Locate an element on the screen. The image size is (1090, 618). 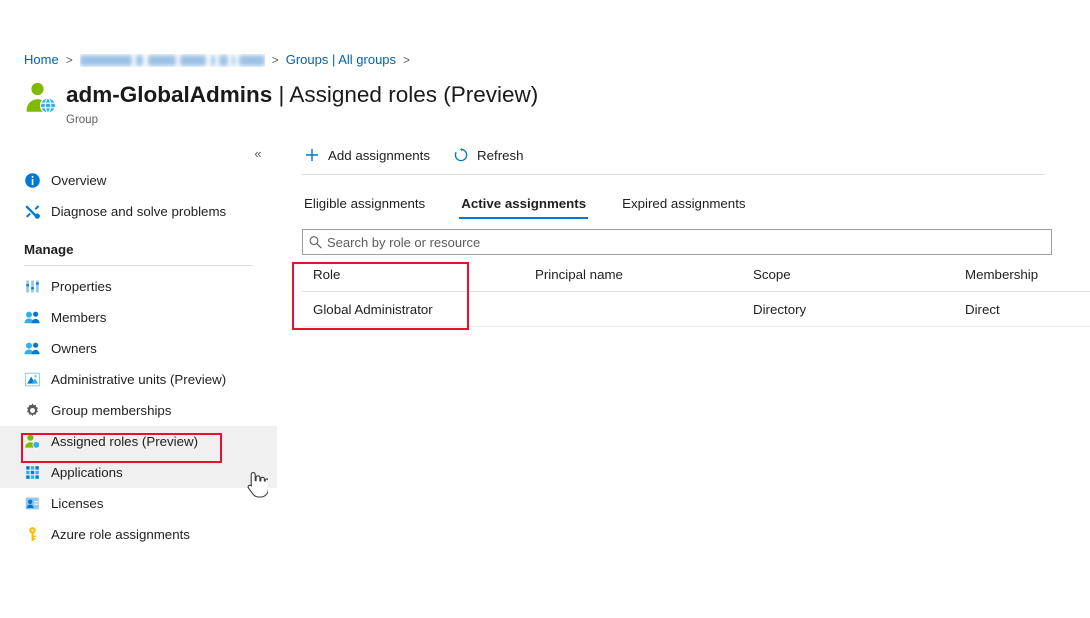
sidebar-item-applications: Applications is located at coordinates (138, 472).